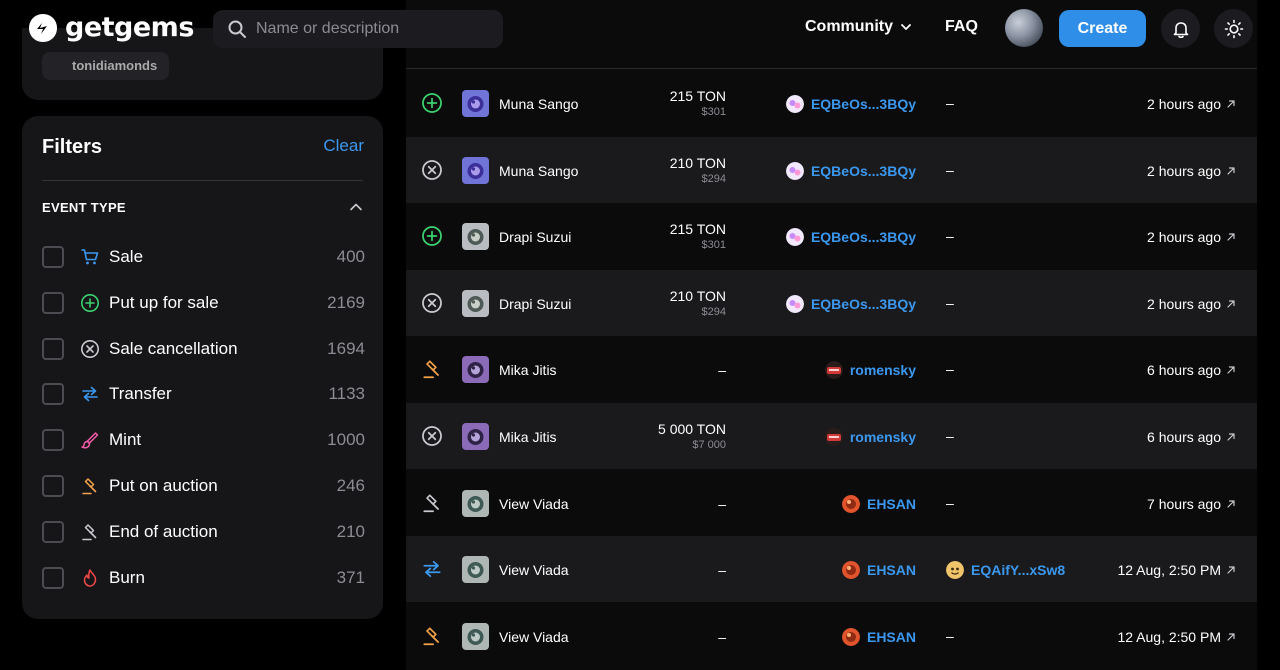 The image size is (1280, 670). Describe the element at coordinates (831, 503) in the screenshot. I see `table-row: View Viada – EHSAN – 7 hours ago` at that location.